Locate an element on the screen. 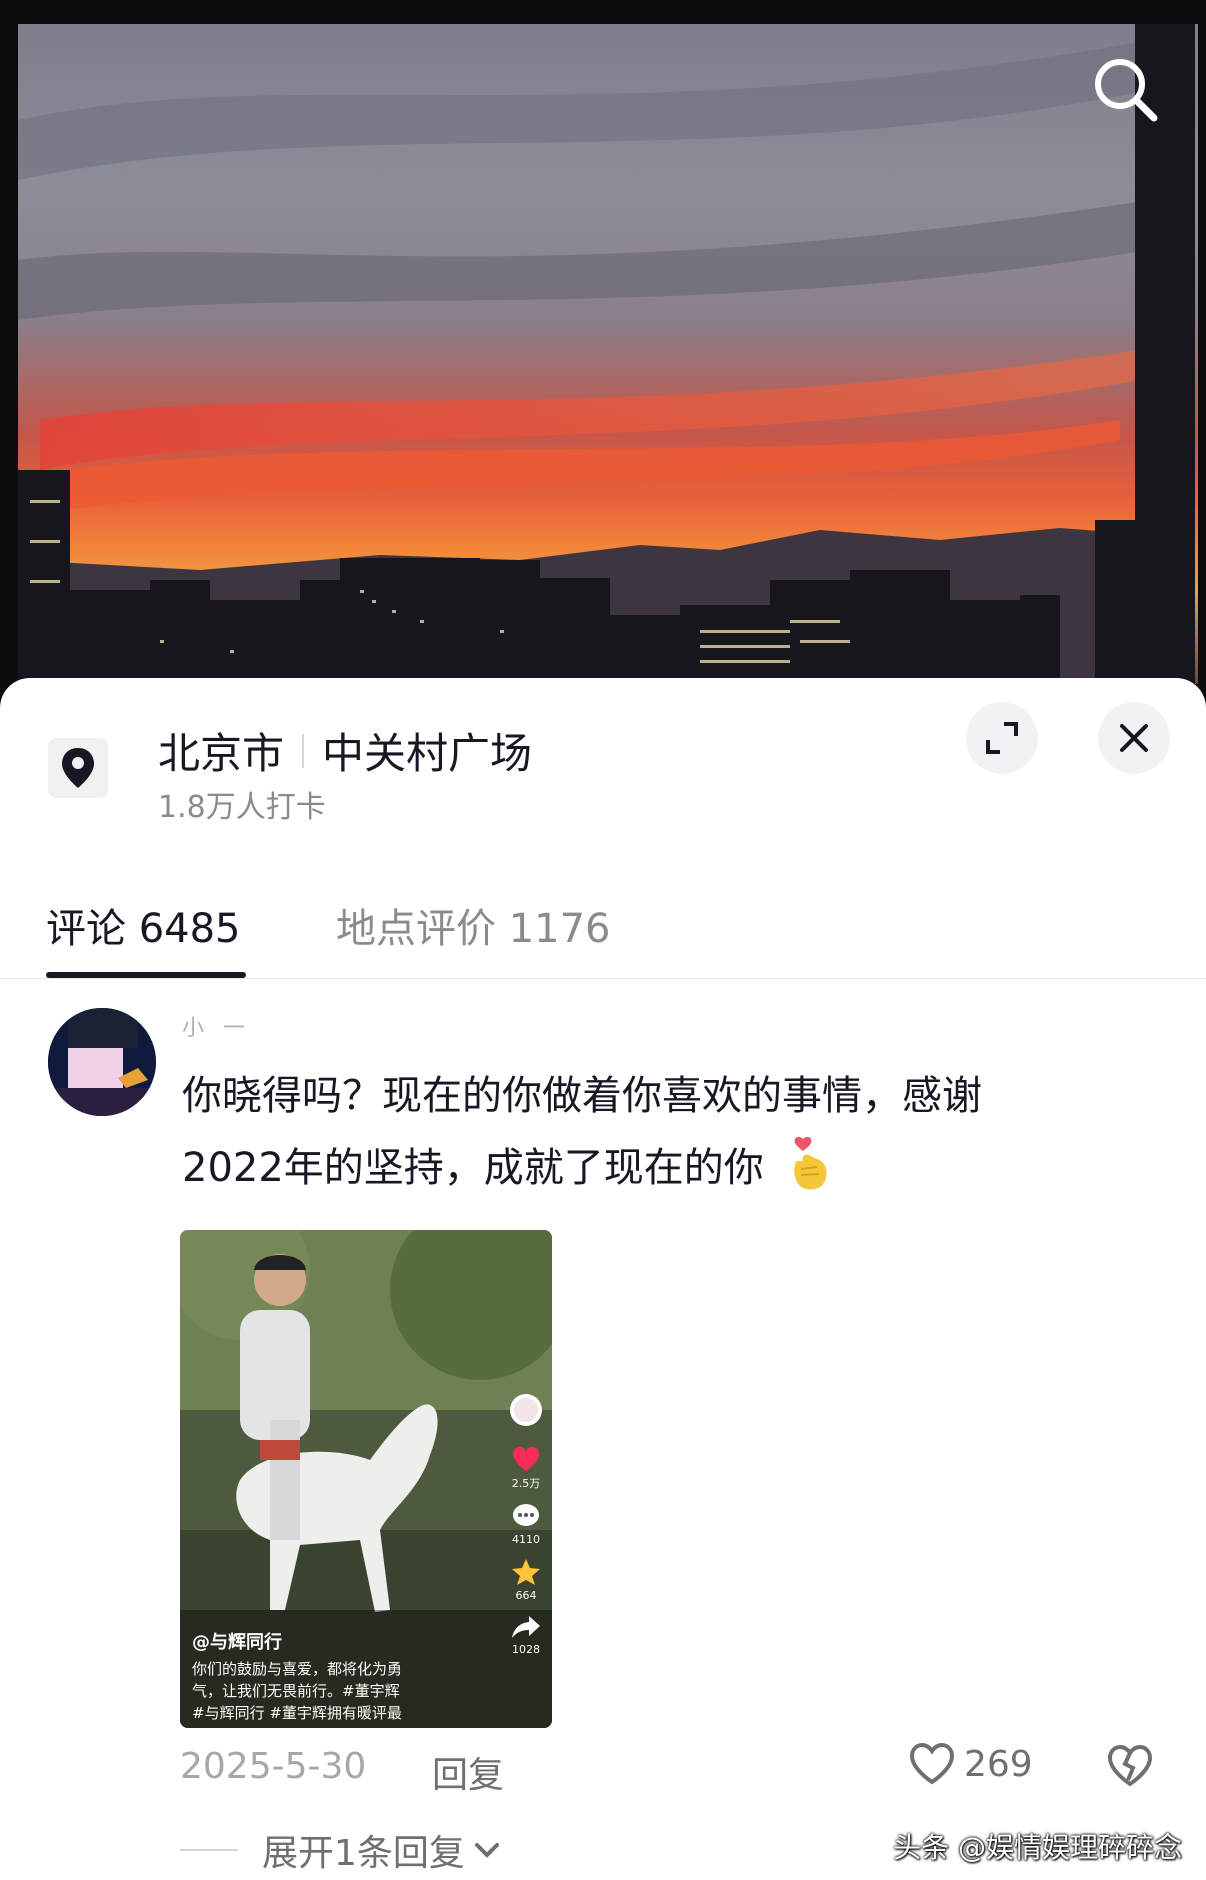 The height and width of the screenshot is (1880, 1206). broken-heart-icon is located at coordinates (1130, 1765).